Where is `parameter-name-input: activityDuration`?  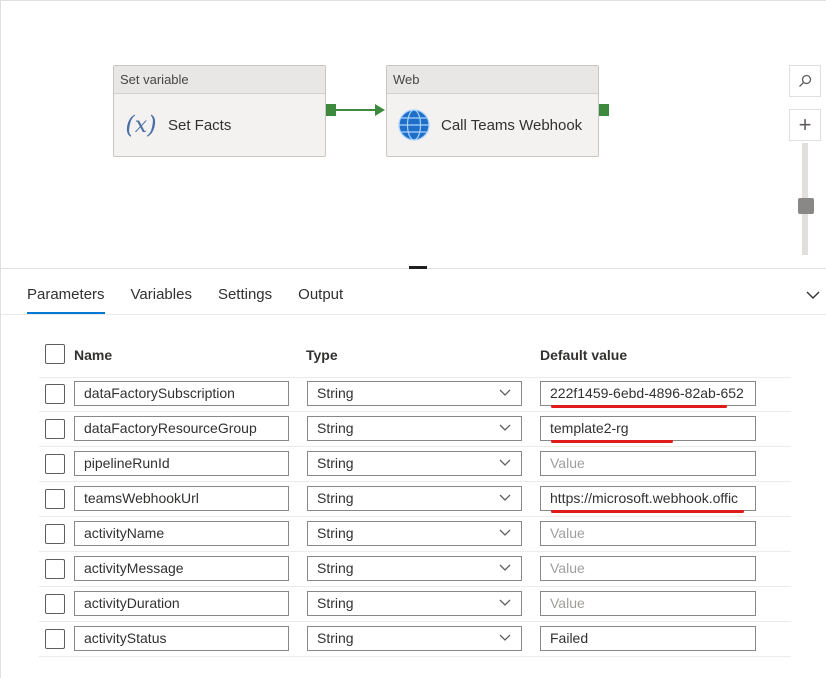
parameter-name-input: activityDuration is located at coordinates (181, 603).